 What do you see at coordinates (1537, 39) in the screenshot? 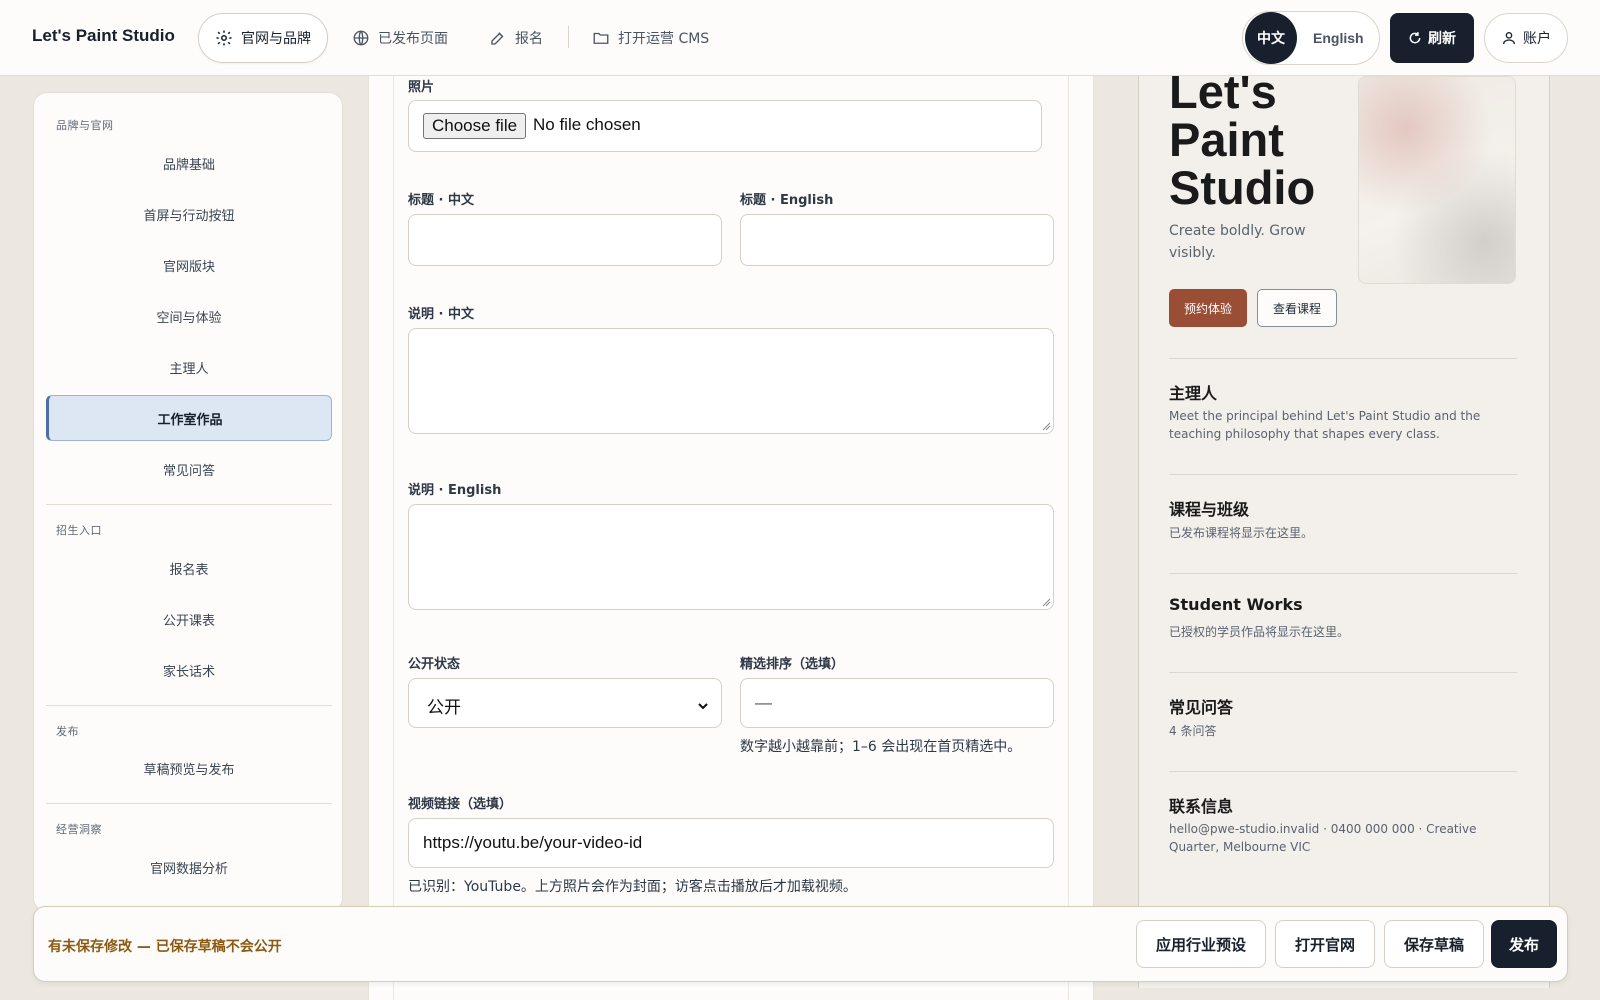
I see `account-label: 账户` at bounding box center [1537, 39].